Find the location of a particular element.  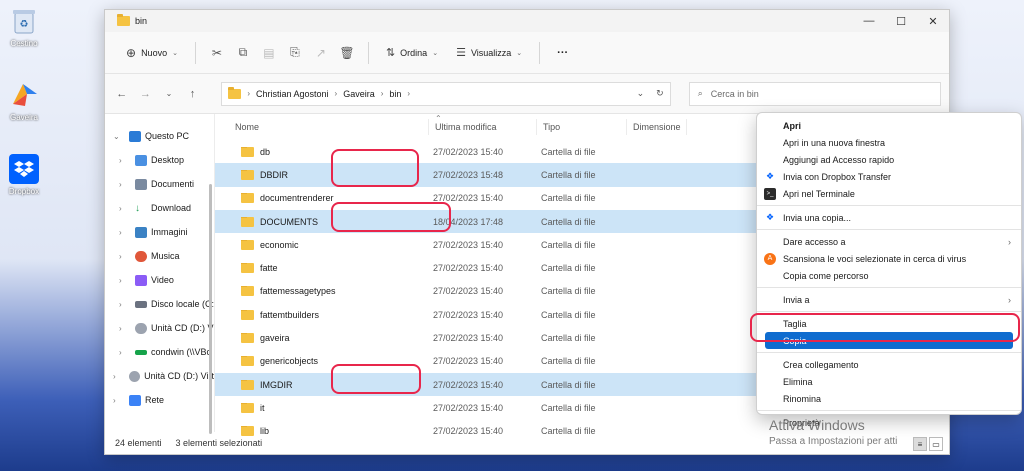

menu-item-open-new-window: Apri in una nuova finestra is located at coordinates (889, 142).